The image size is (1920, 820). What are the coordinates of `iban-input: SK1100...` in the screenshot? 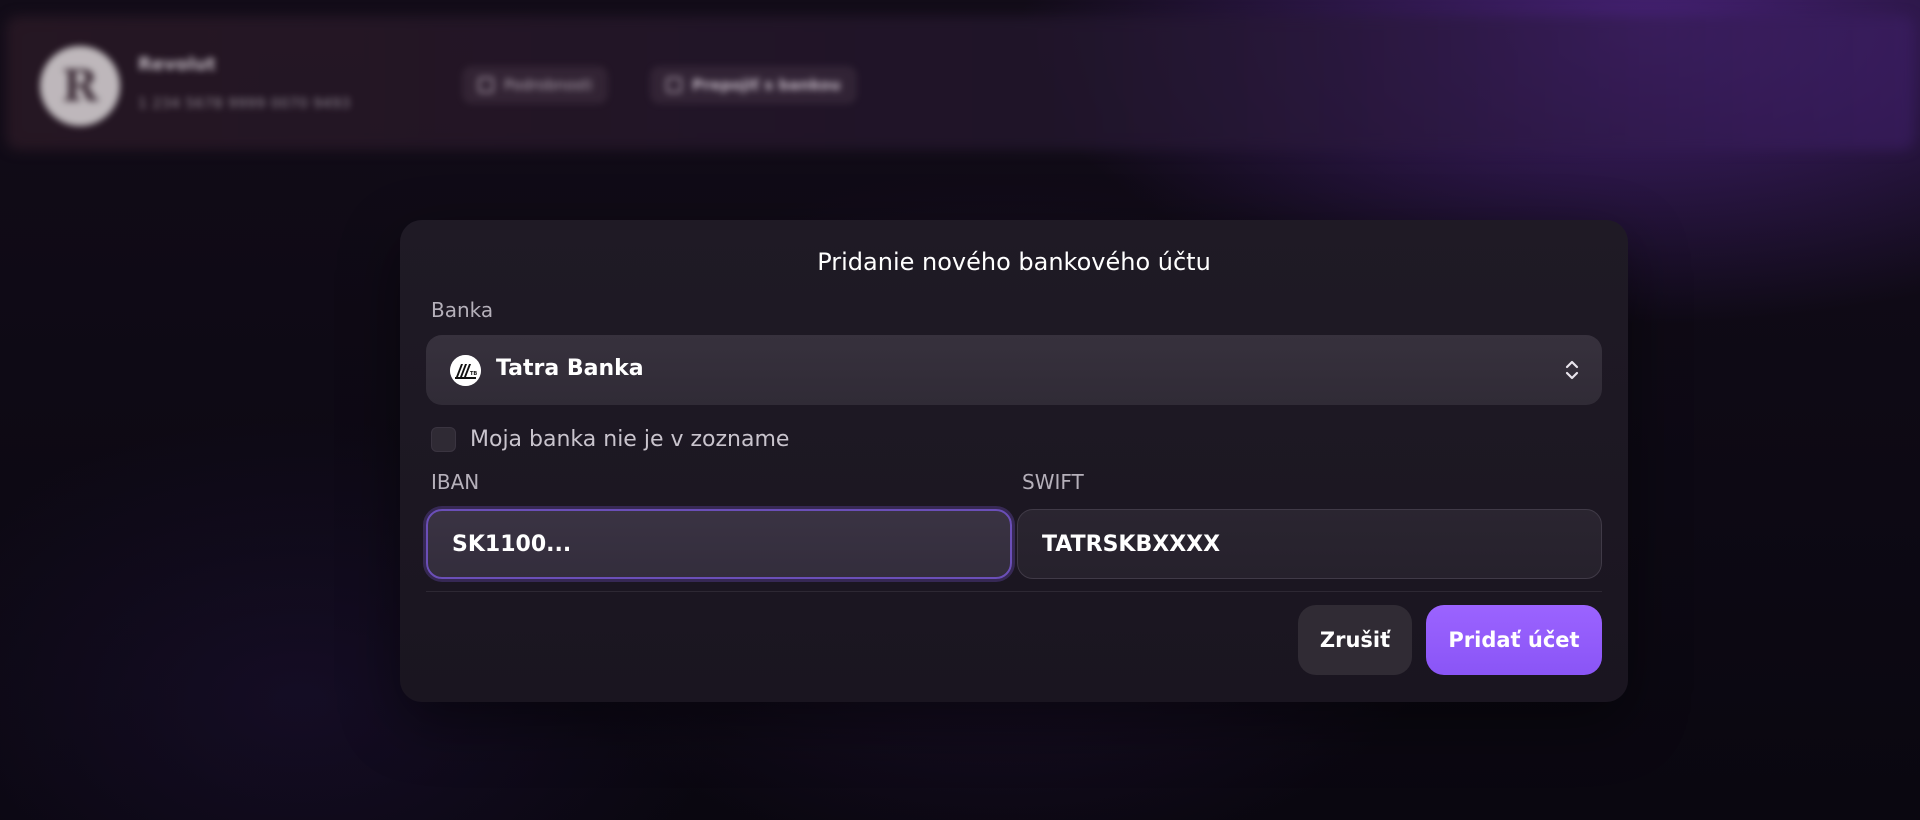 It's located at (719, 544).